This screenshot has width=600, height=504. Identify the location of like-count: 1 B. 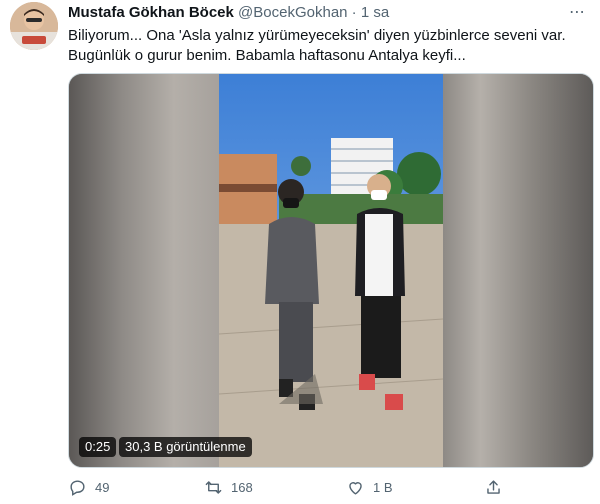
(383, 487).